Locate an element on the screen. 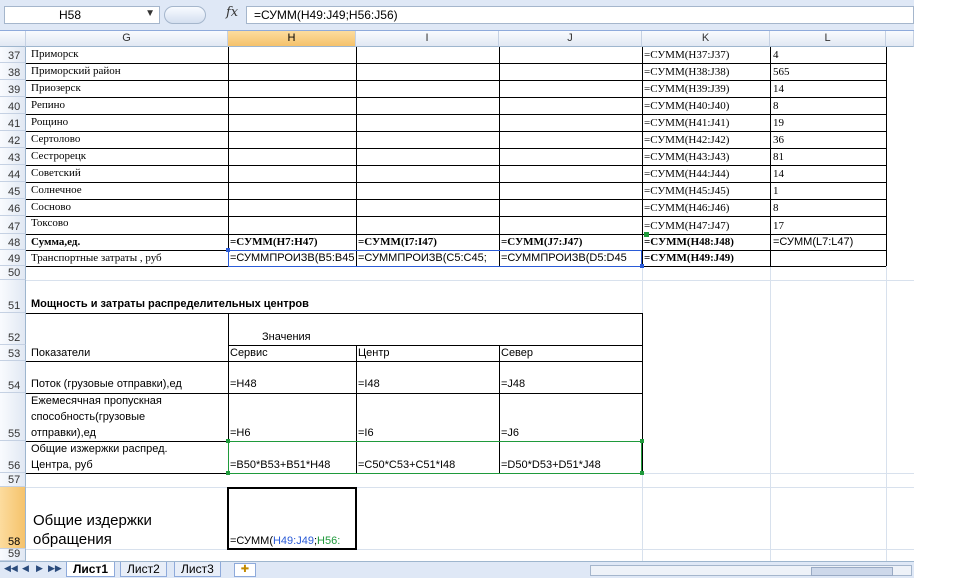 The image size is (959, 578). row-header: 37 is located at coordinates (13, 55).